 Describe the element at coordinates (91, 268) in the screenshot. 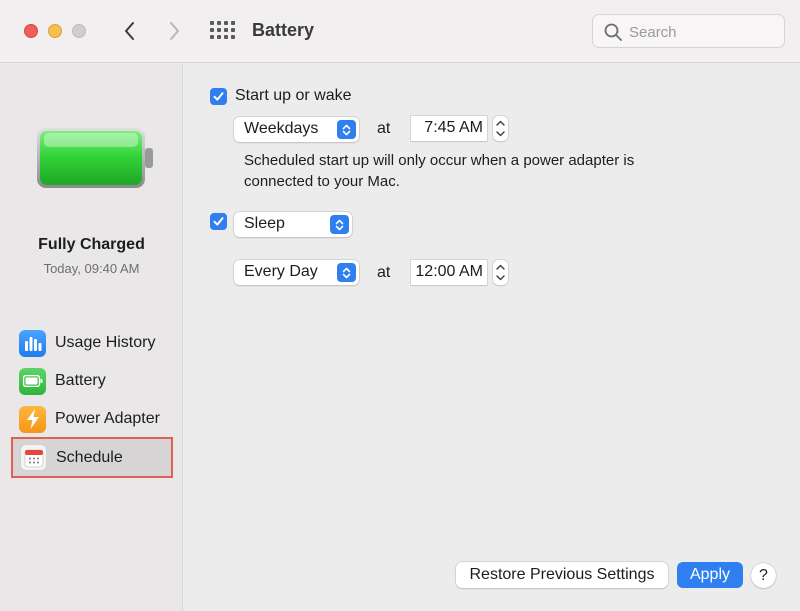

I see `battery-status-time: Today, 09:40 AM` at that location.